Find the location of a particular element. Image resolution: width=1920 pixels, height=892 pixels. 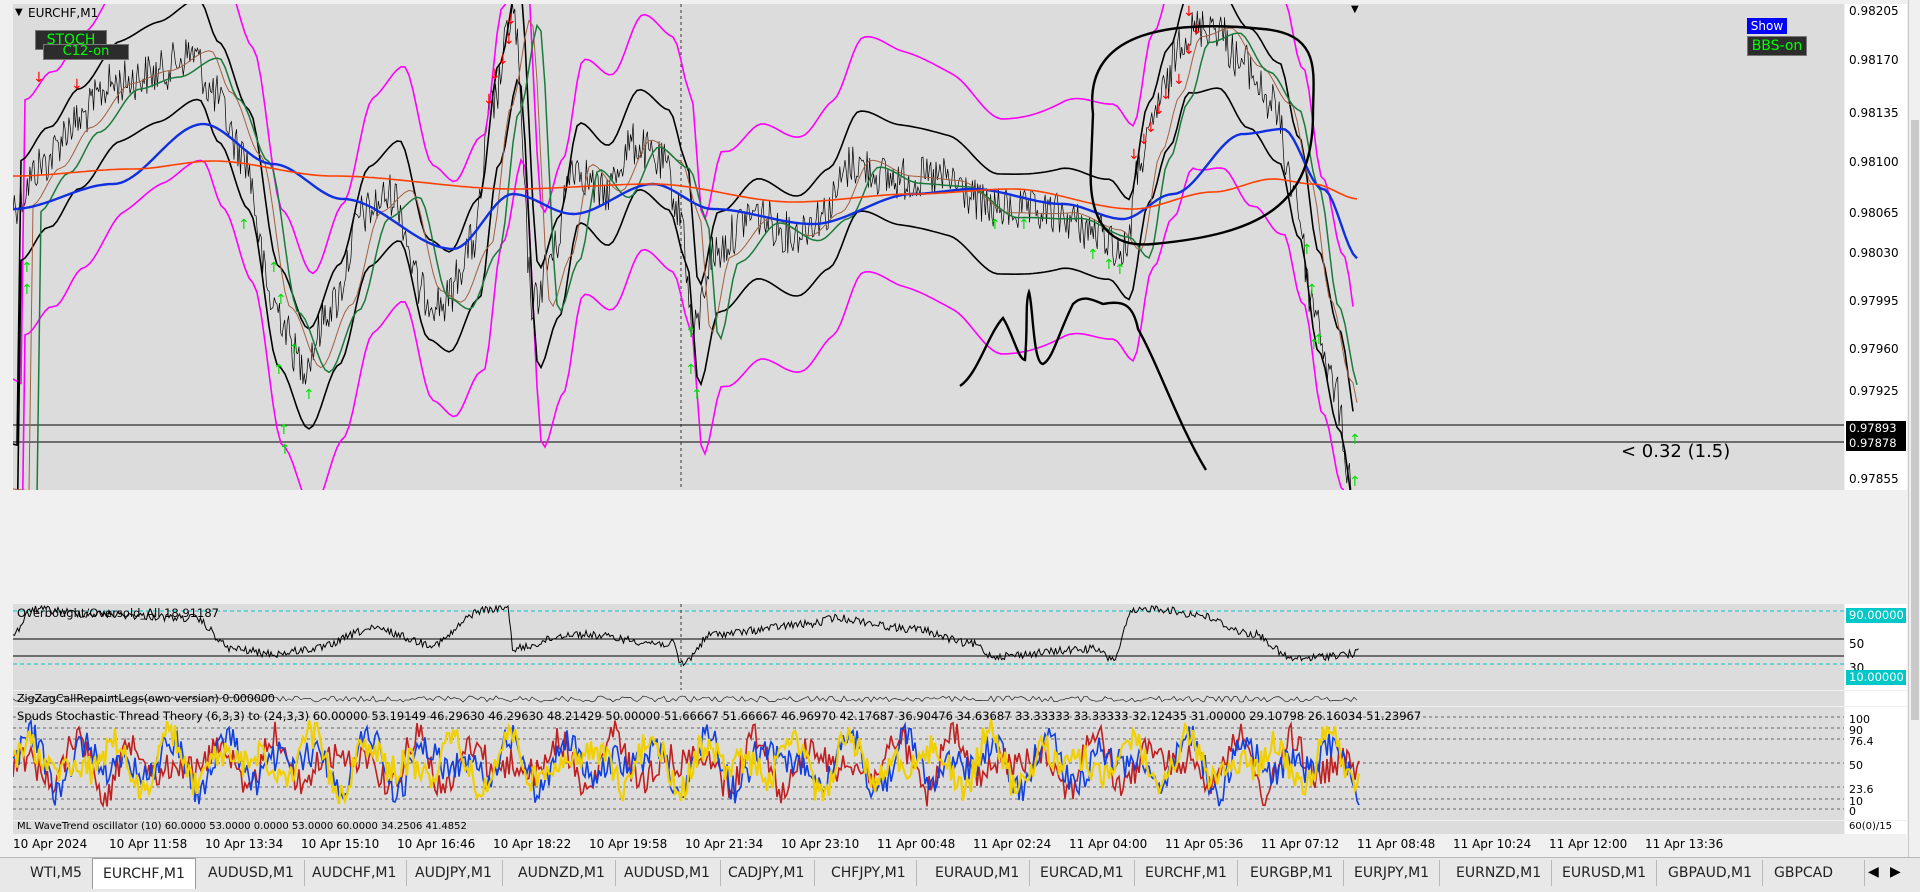

time-tick: 10 Apr 15:10 is located at coordinates (340, 844).